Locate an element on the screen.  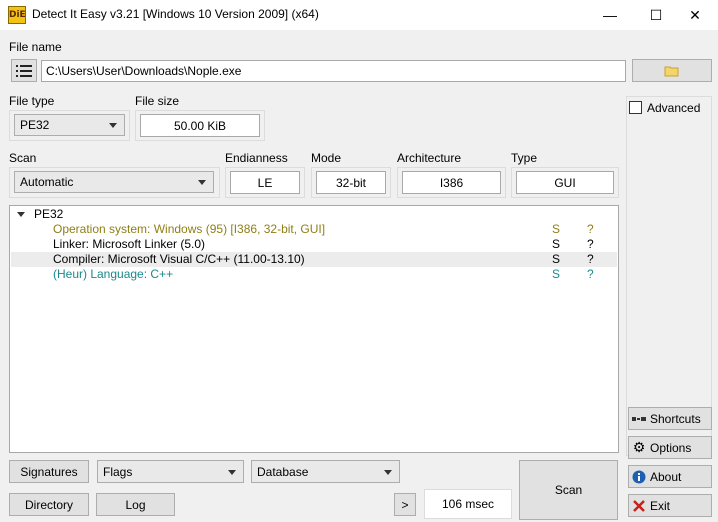
log-button: Log is located at coordinates (135, 504).